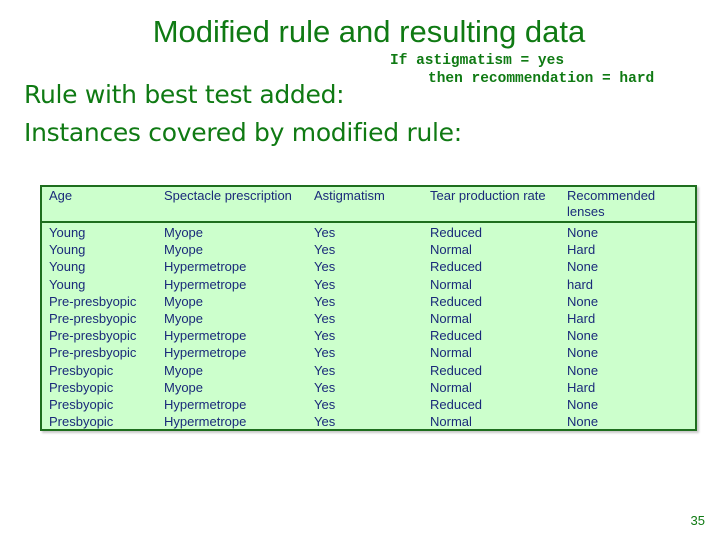 The height and width of the screenshot is (540, 720). Describe the element at coordinates (369, 31) in the screenshot. I see `slide-title: Modified rule and resulting data` at that location.